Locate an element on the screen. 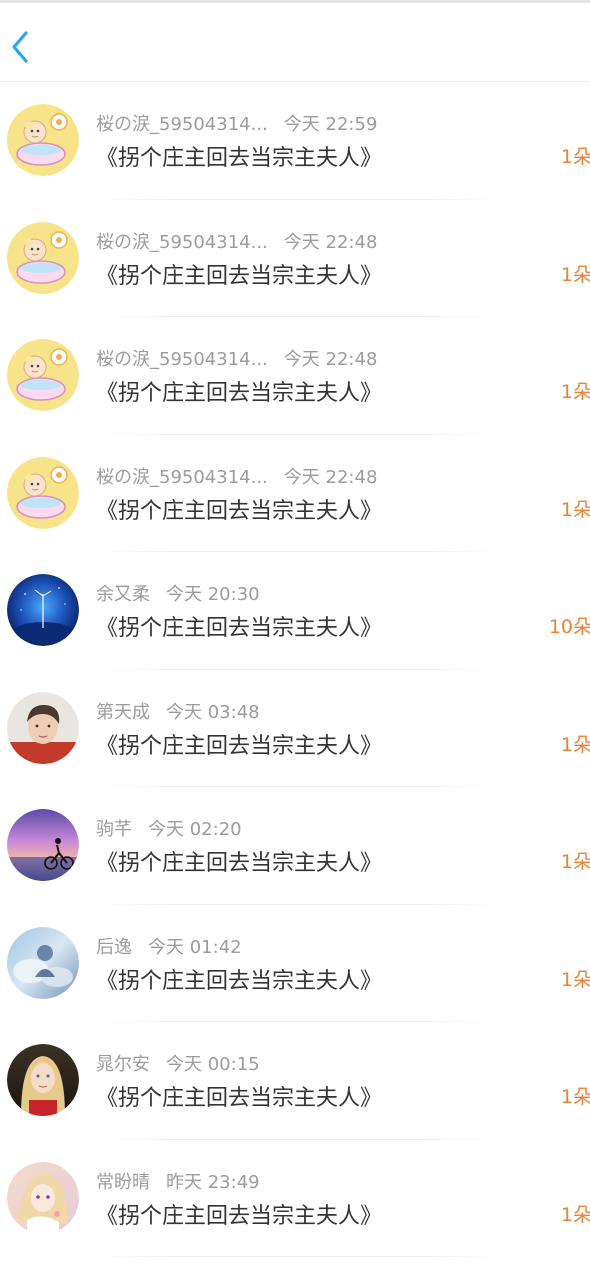  timestamp: 今天 20:30 is located at coordinates (213, 594).